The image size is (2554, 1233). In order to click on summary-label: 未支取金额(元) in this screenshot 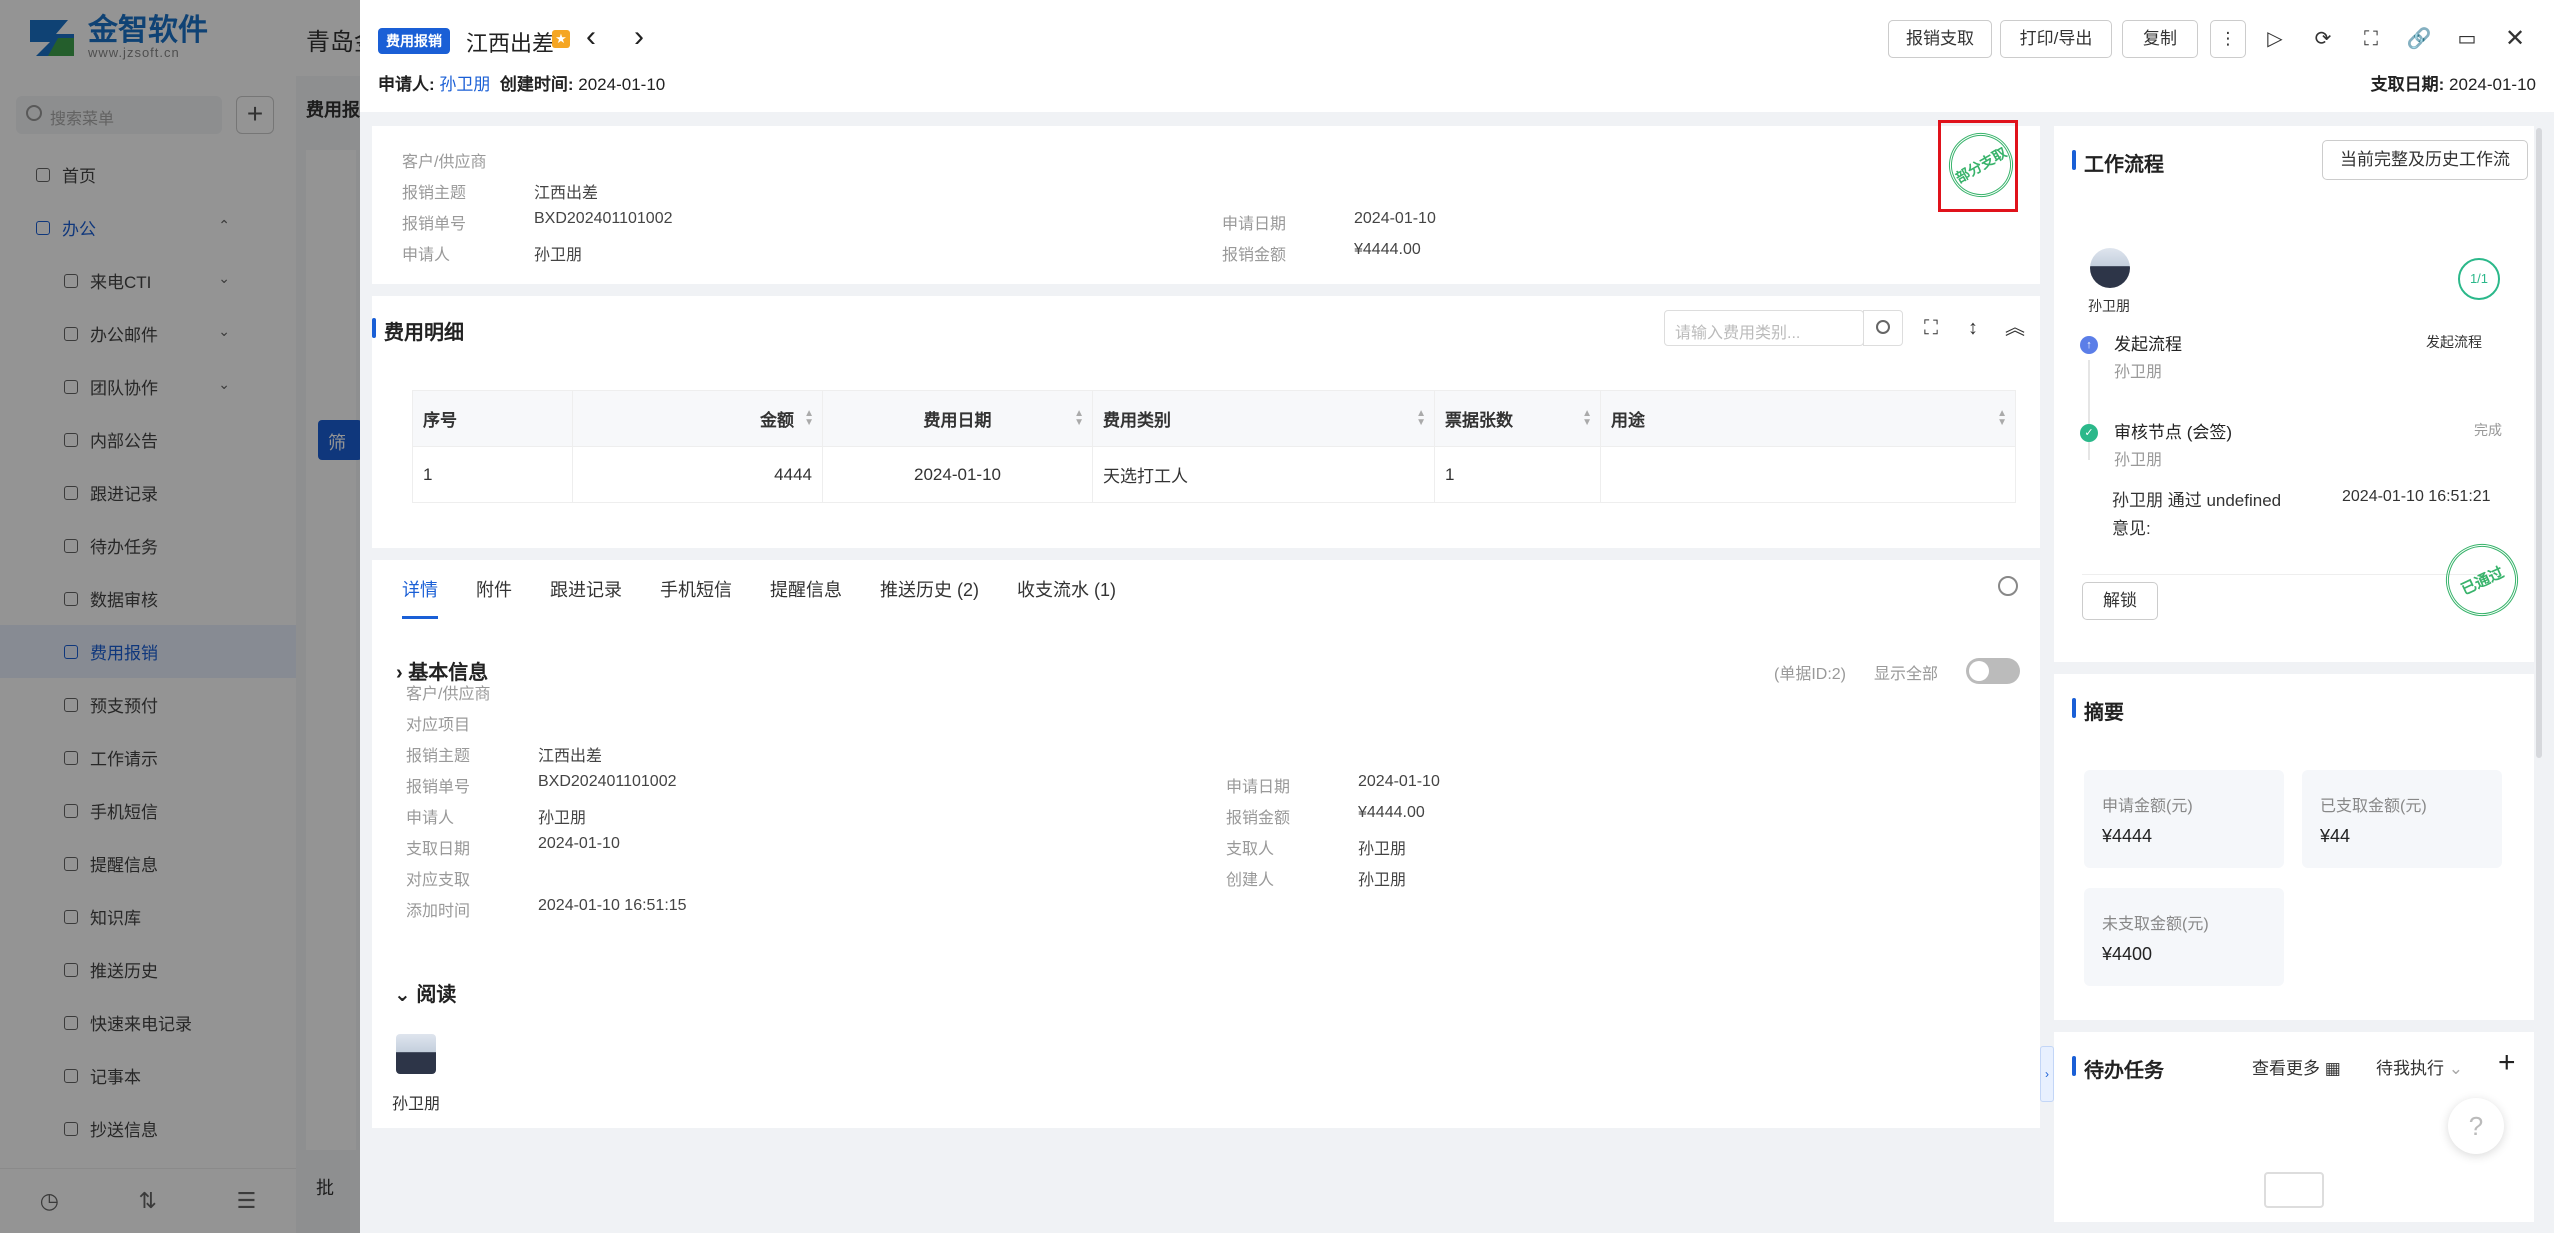, I will do `click(2155, 924)`.